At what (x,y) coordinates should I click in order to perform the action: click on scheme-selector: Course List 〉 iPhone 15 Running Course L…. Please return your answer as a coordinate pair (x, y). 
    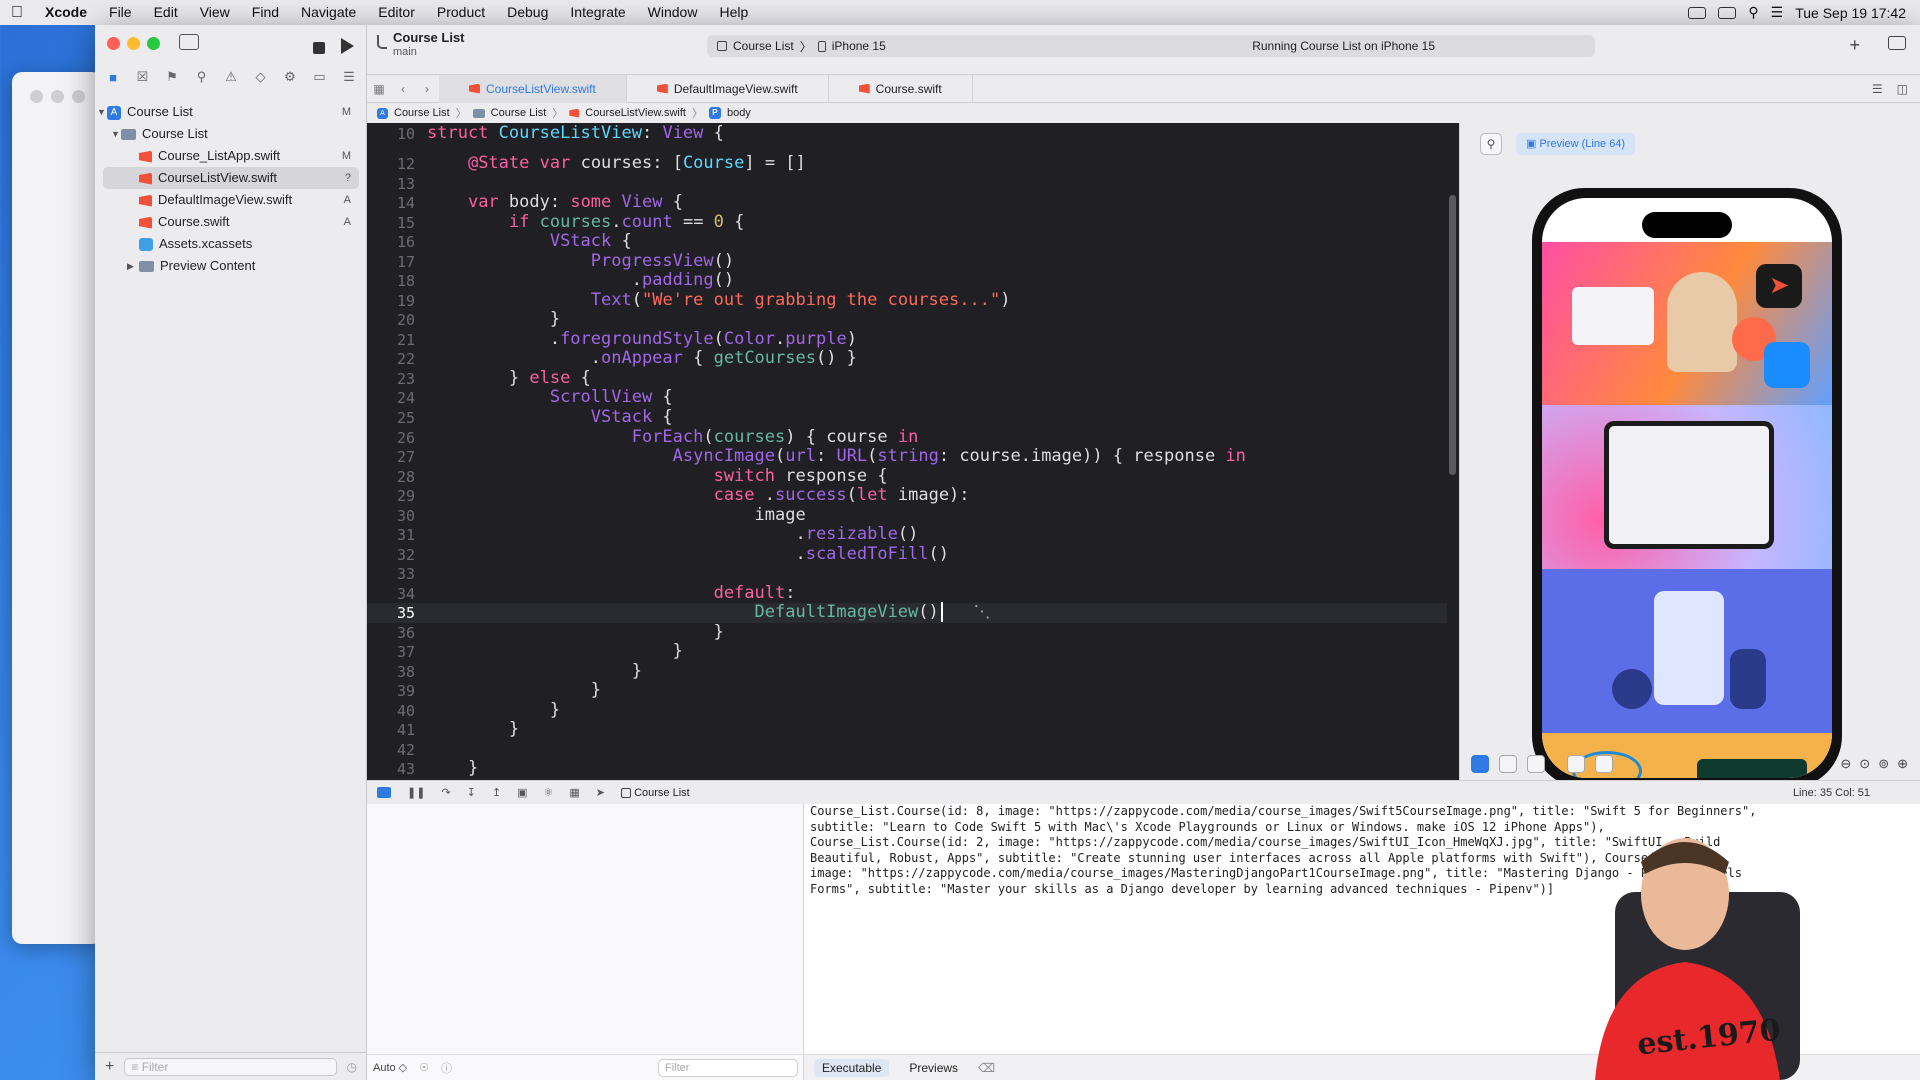
    Looking at the image, I should click on (1151, 46).